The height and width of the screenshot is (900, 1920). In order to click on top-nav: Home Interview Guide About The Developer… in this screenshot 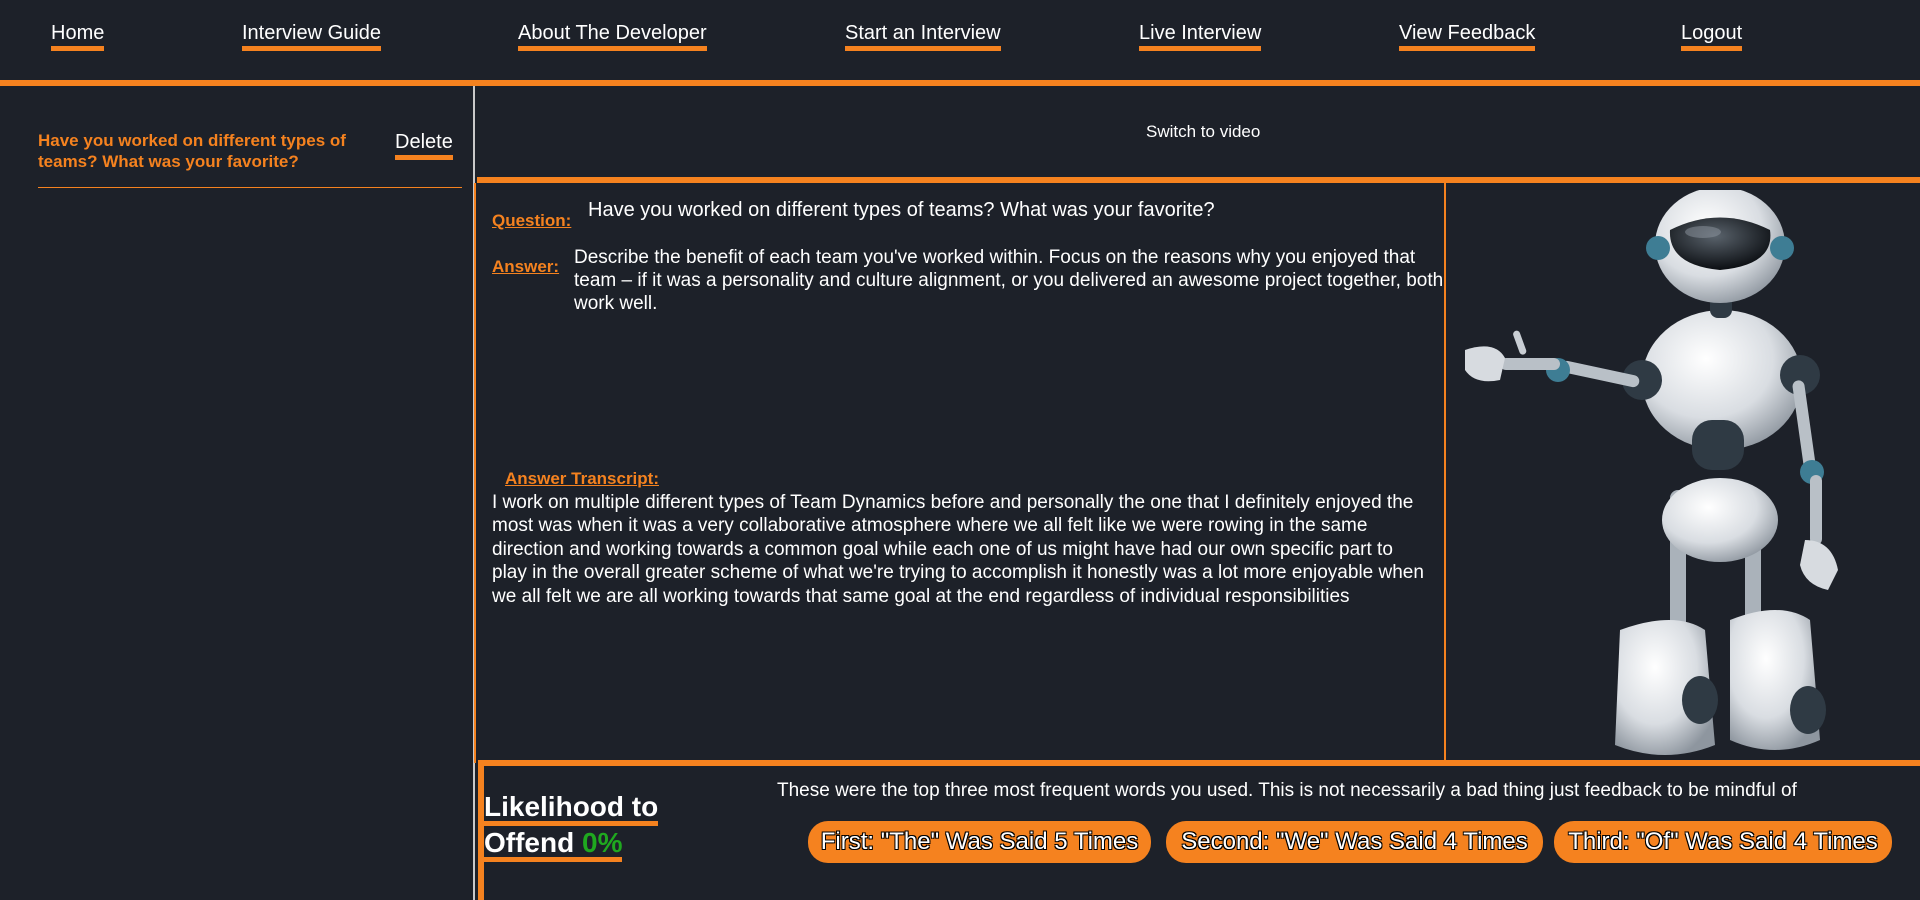, I will do `click(960, 40)`.